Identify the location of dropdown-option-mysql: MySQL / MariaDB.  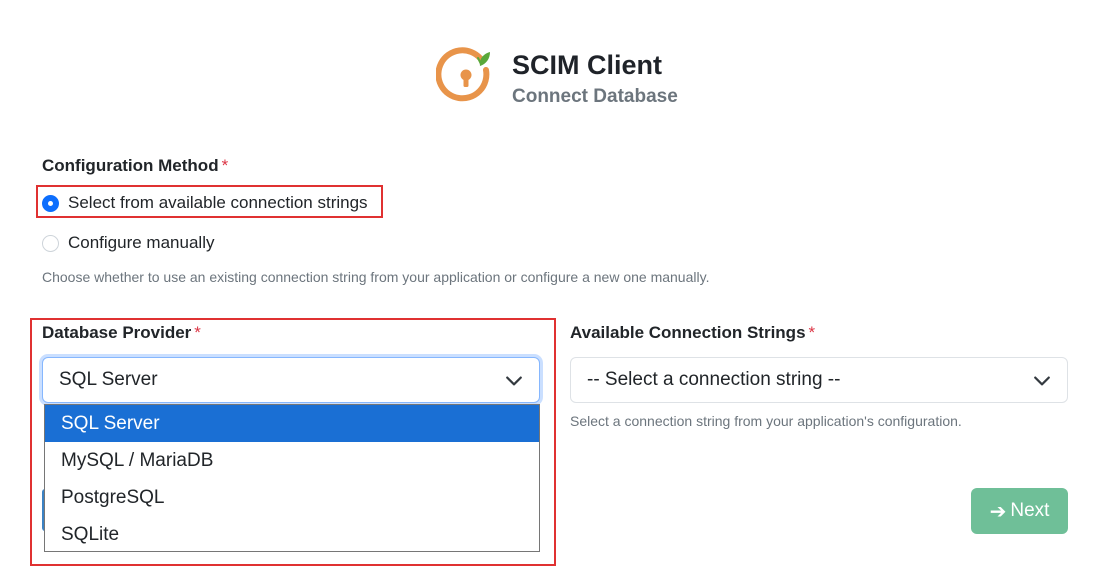
(292, 460).